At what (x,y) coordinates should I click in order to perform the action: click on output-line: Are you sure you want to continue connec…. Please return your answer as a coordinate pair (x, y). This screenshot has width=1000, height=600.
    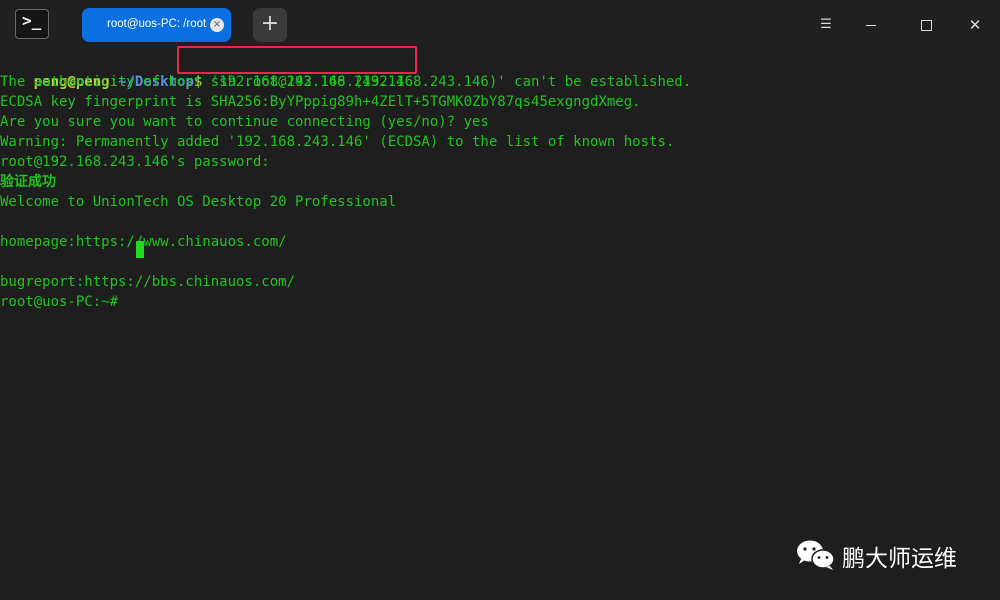
    Looking at the image, I should click on (244, 122).